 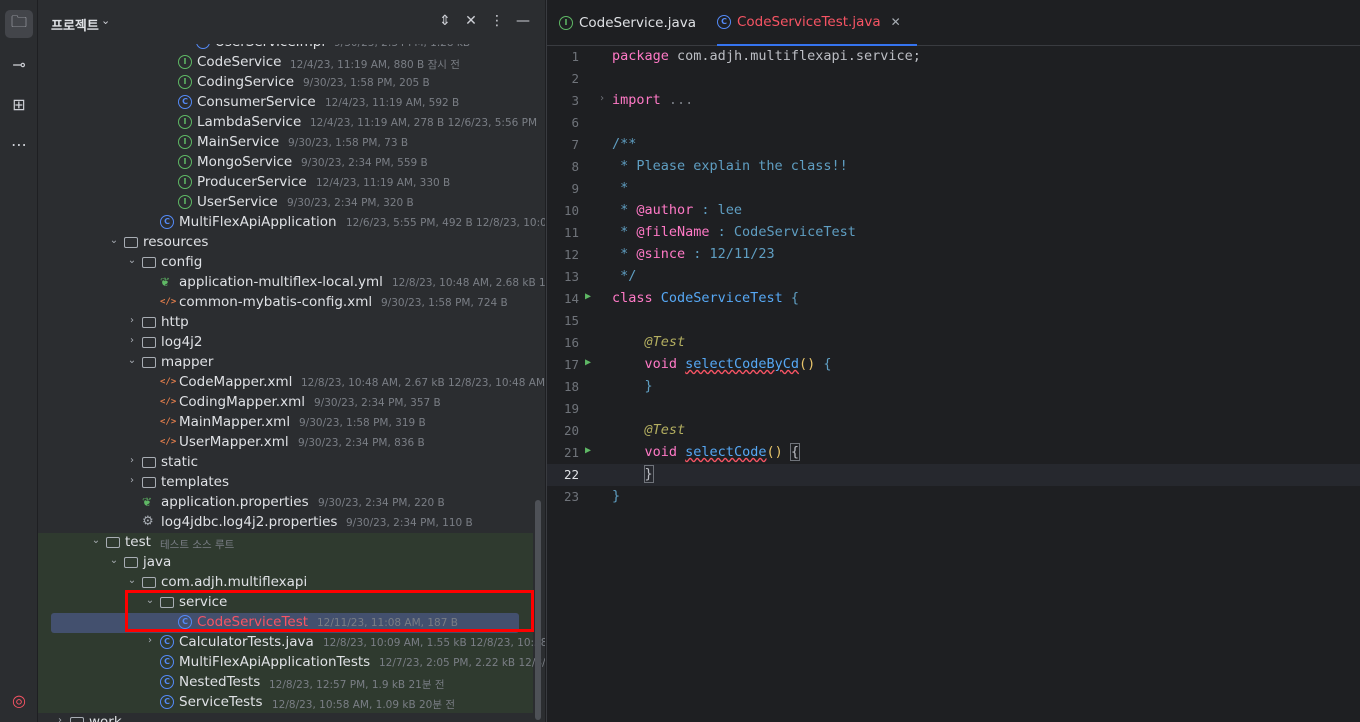 What do you see at coordinates (953, 233) in the screenshot?
I see `code-line: 11 * @fileName : CodeServiceTest` at bounding box center [953, 233].